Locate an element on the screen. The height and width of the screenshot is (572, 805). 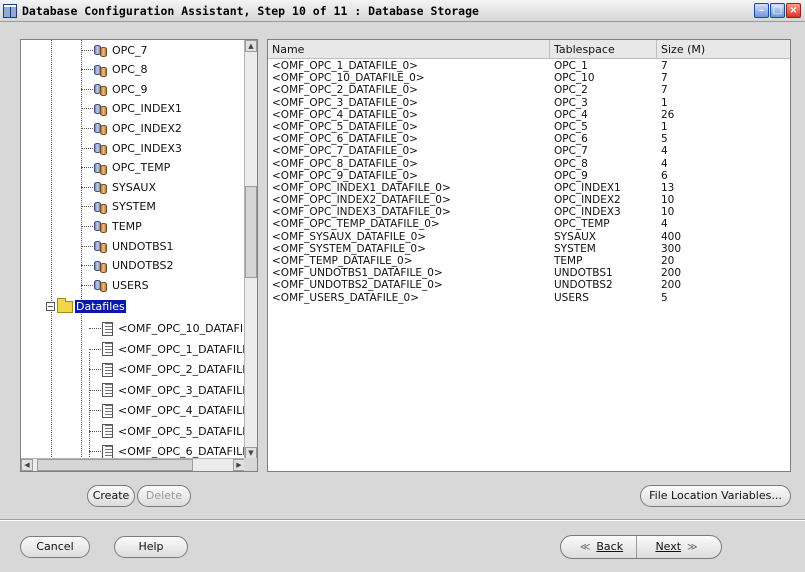
tree-item-tablespace: OPC_INDEX1 is located at coordinates (131, 109).